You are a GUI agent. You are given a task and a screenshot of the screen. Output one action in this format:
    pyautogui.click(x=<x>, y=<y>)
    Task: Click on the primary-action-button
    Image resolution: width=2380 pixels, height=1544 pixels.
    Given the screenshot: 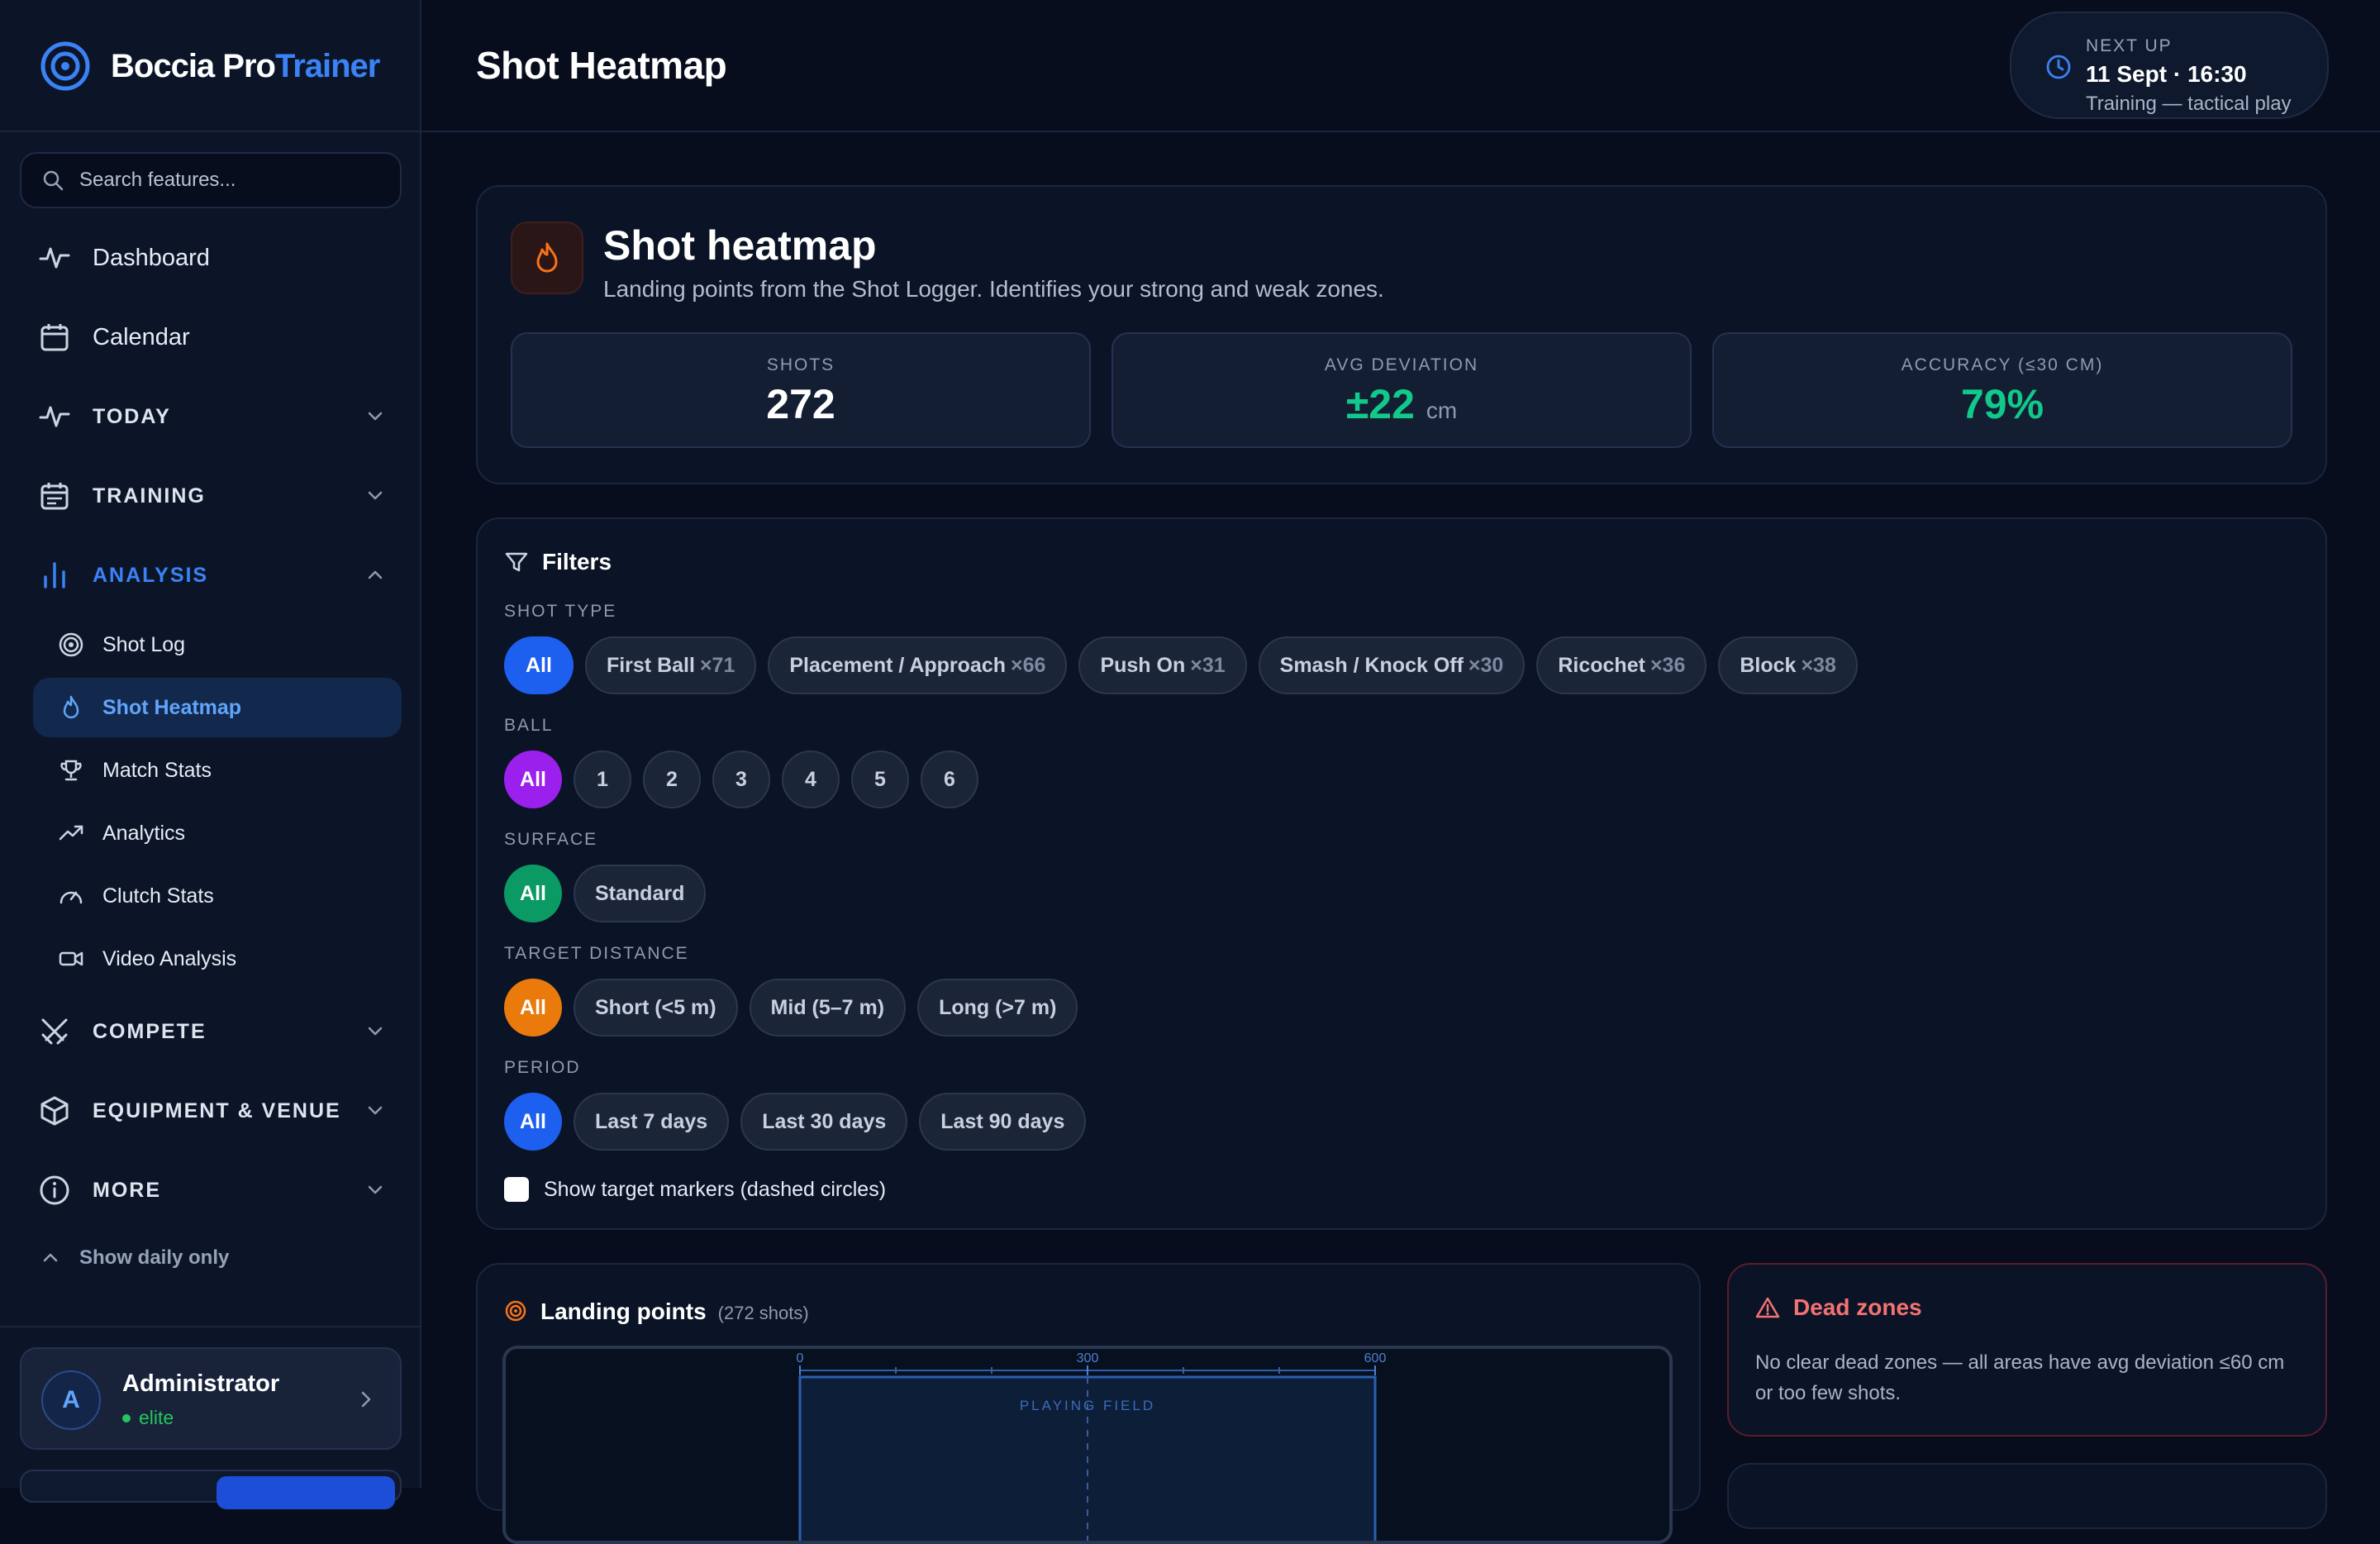 What is the action you would take?
    pyautogui.click(x=306, y=1492)
    